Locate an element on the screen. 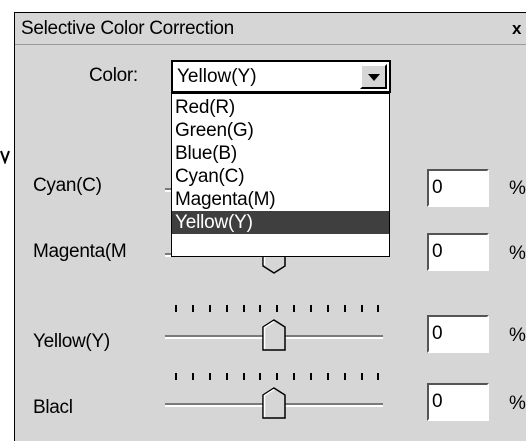 This screenshot has width=526, height=441. black-slider is located at coordinates (274, 396).